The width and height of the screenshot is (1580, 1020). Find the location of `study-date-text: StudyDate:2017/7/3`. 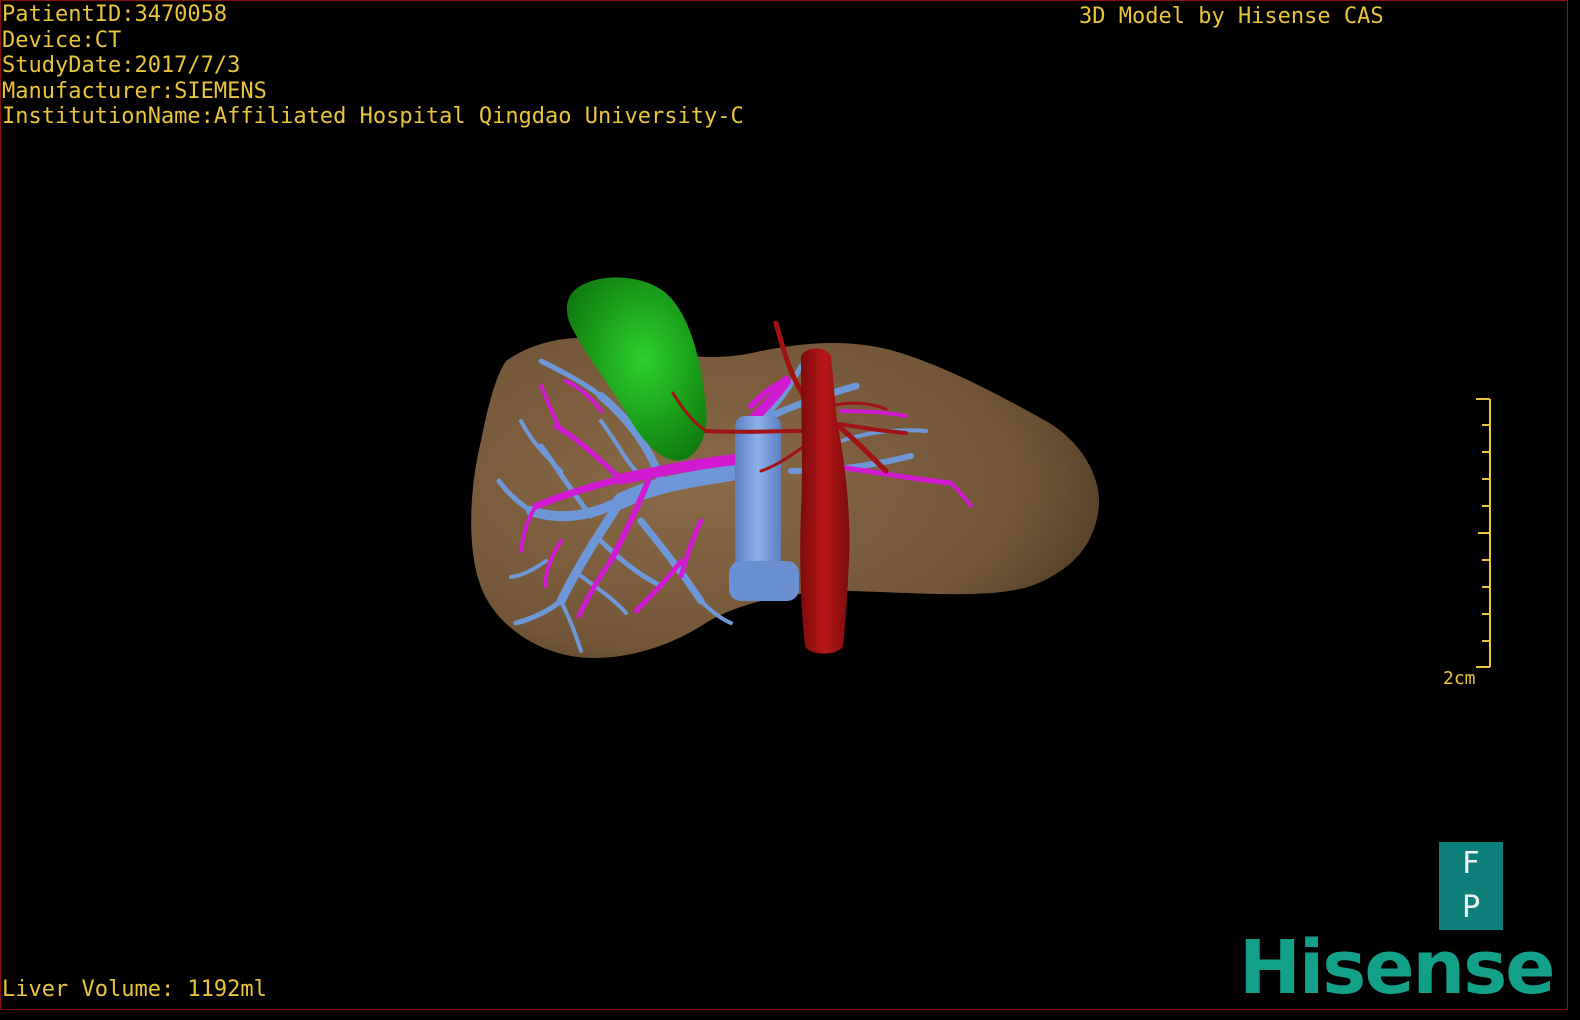

study-date-text: StudyDate:2017/7/3 is located at coordinates (121, 65).